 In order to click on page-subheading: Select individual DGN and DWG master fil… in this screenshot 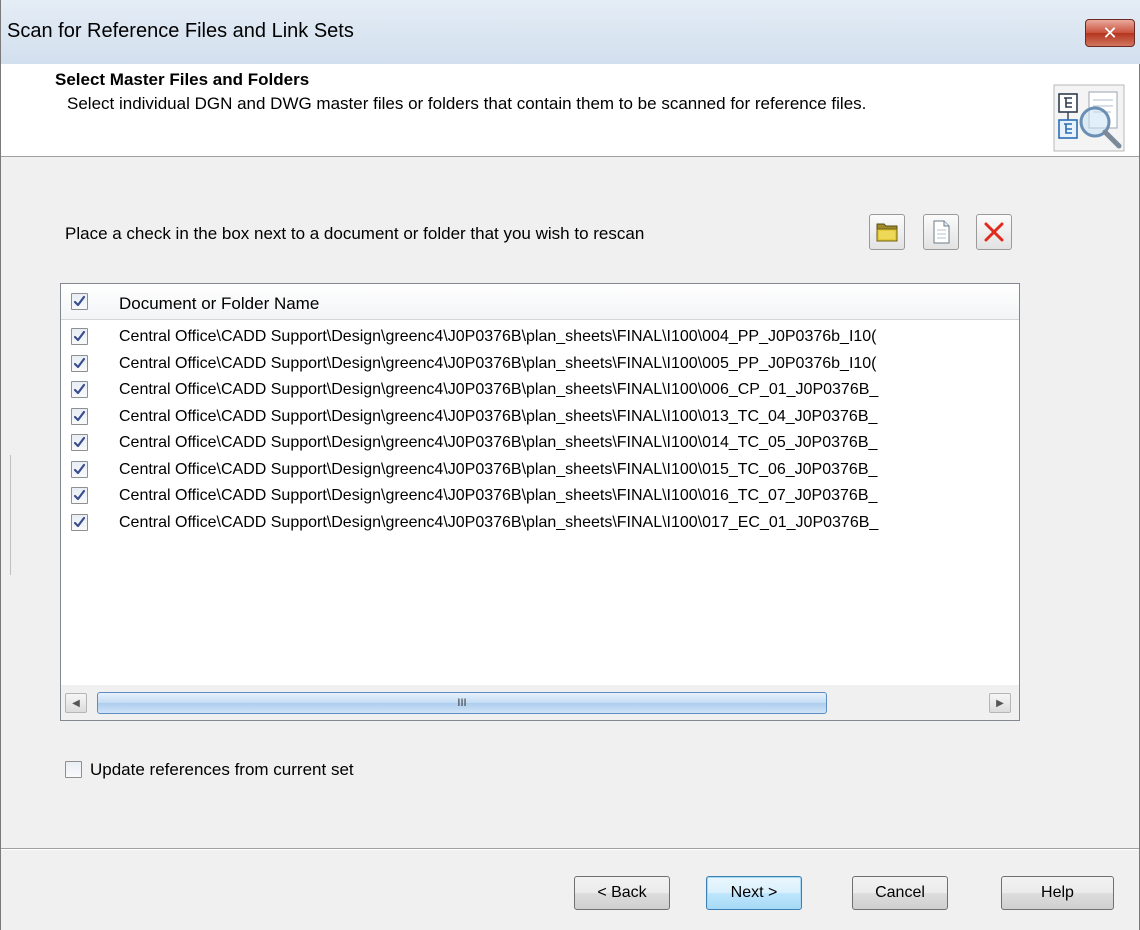, I will do `click(467, 103)`.